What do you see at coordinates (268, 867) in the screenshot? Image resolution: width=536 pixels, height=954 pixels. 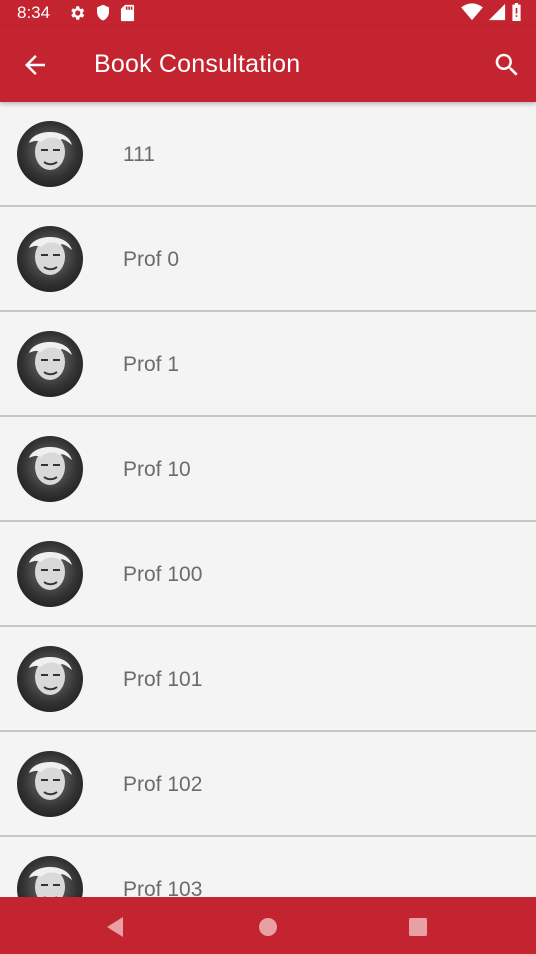 I see `consultant-item: Prof 103` at bounding box center [268, 867].